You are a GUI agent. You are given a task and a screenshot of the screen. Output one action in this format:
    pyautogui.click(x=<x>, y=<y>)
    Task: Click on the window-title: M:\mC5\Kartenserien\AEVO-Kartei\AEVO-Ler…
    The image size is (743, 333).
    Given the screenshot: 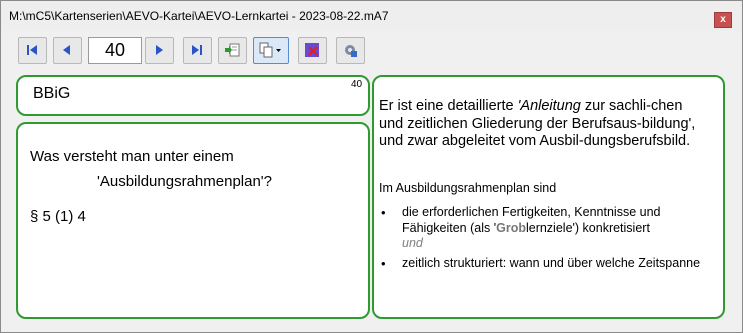 What is the action you would take?
    pyautogui.click(x=199, y=16)
    